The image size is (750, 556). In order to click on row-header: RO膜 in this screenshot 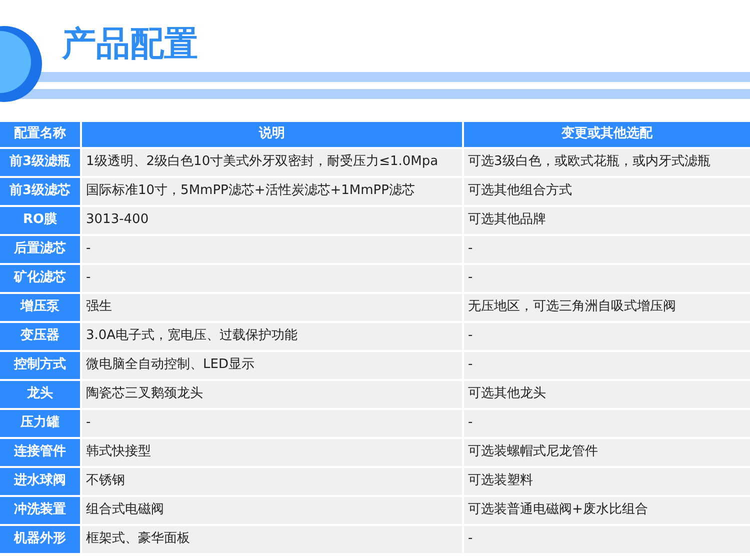, I will do `click(40, 220)`.